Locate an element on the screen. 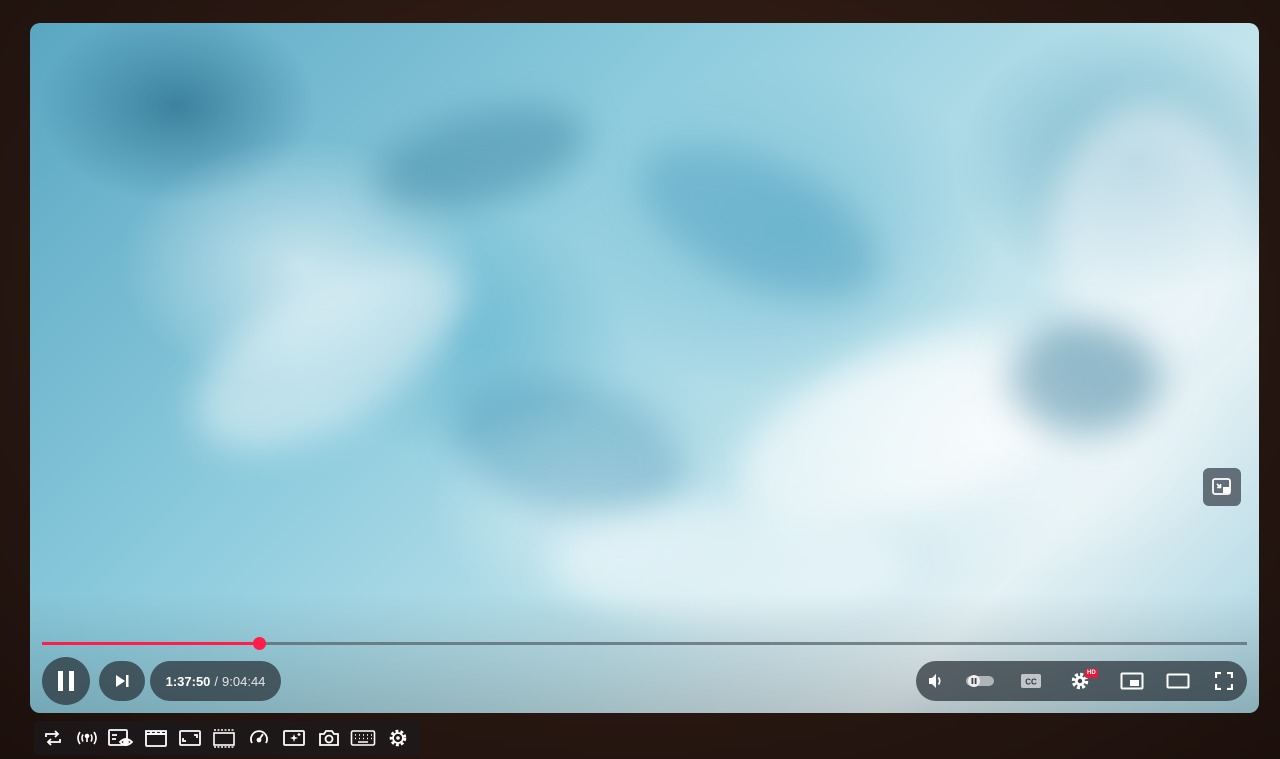  total-duration: 9:04:44 is located at coordinates (244, 681).